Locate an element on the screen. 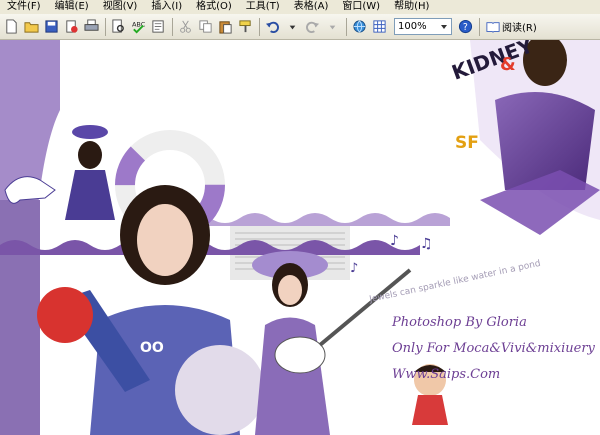  wavy-ribbon is located at coordinates (210, 247).